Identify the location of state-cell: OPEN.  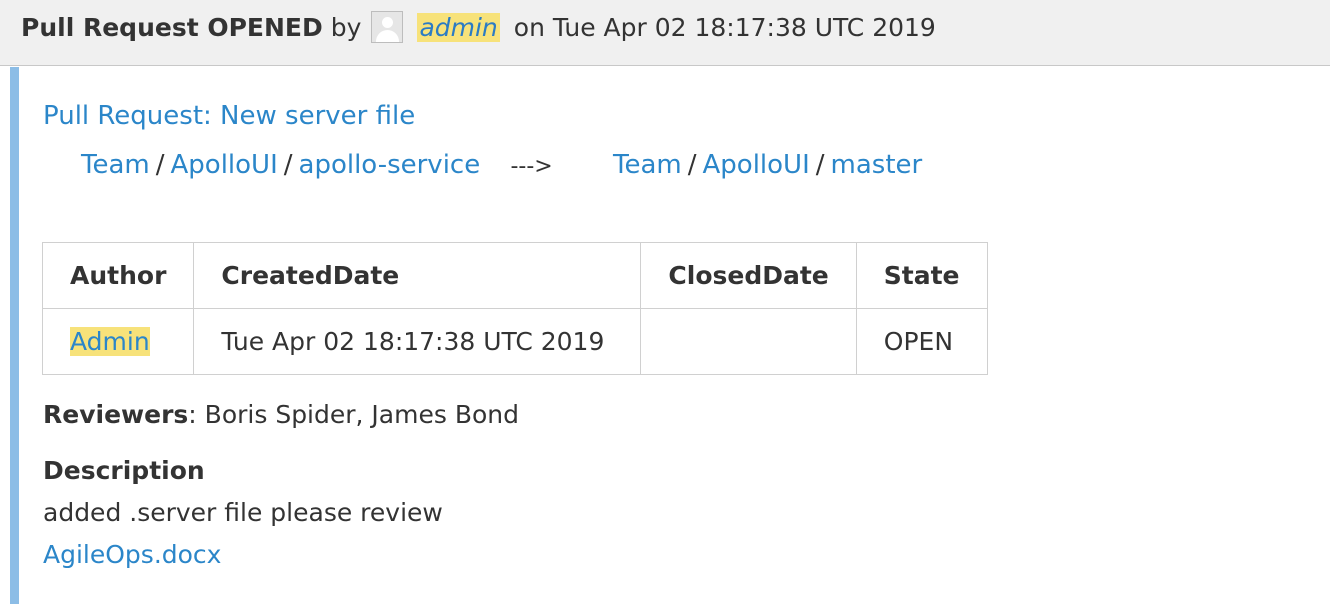
(921, 341).